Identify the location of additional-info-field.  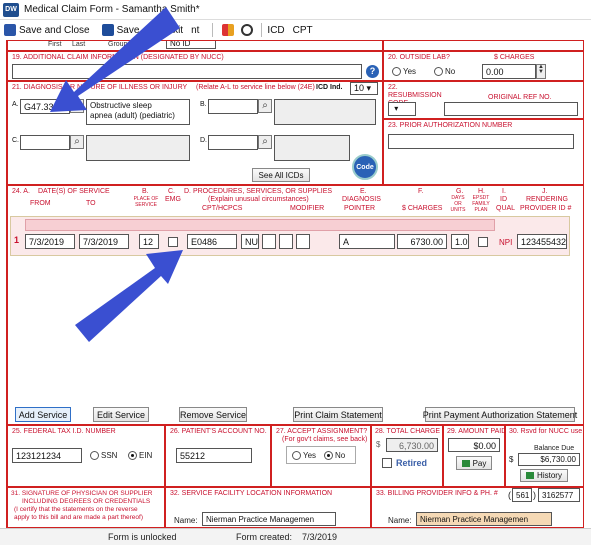
(187, 71).